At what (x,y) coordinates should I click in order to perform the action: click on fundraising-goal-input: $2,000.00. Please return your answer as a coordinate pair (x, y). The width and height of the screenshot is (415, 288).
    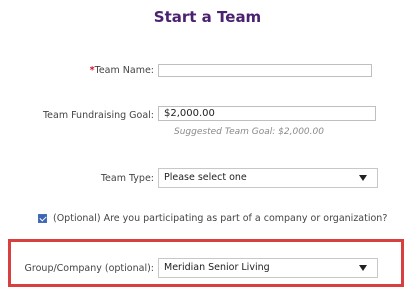
    Looking at the image, I should click on (267, 113).